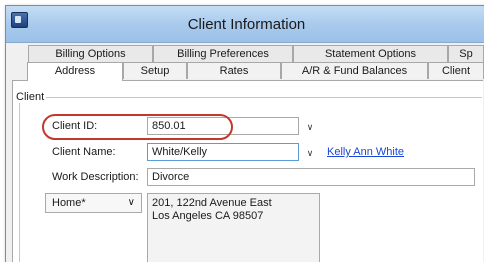 The image size is (484, 276). What do you see at coordinates (208, 216) in the screenshot?
I see `address-line-2: Los Angeles CA 98507` at bounding box center [208, 216].